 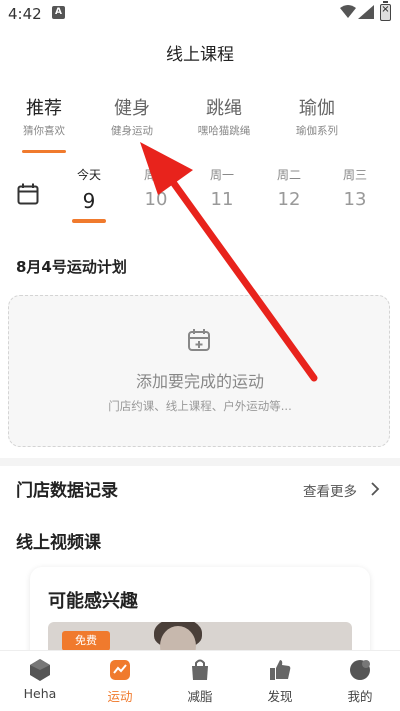 What do you see at coordinates (330, 490) in the screenshot?
I see `view-more-link: 查看更多` at bounding box center [330, 490].